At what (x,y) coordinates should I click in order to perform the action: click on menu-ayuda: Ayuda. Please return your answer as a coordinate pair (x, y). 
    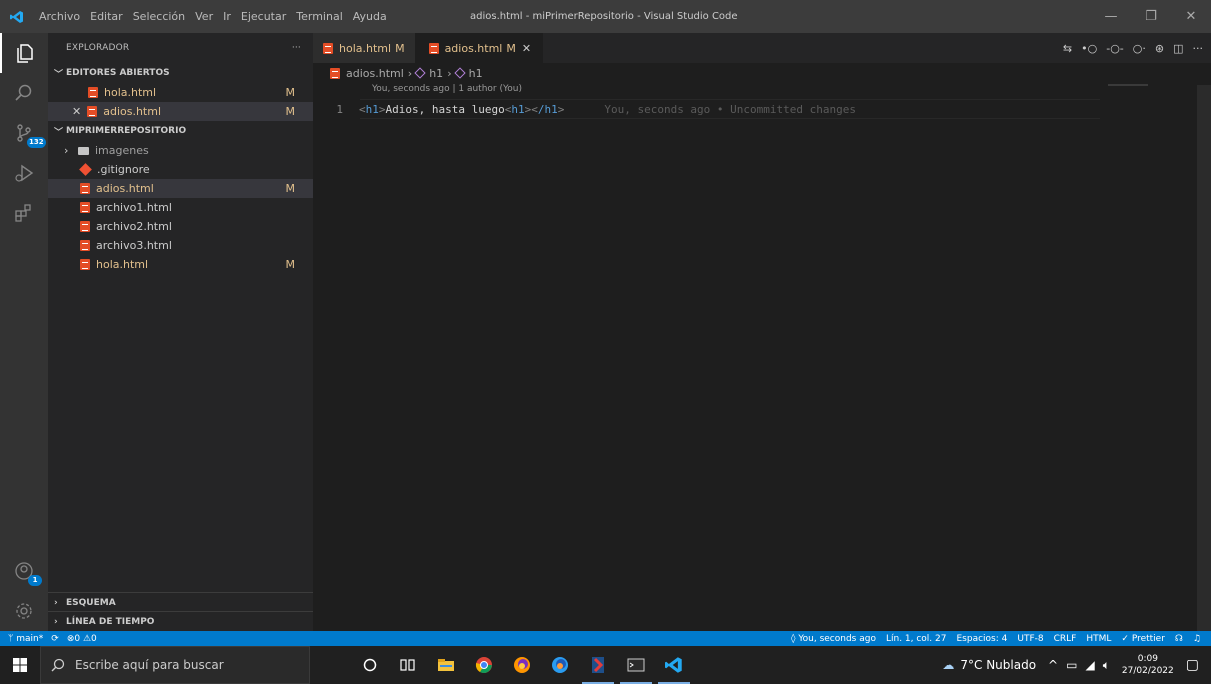
    Looking at the image, I should click on (370, 16).